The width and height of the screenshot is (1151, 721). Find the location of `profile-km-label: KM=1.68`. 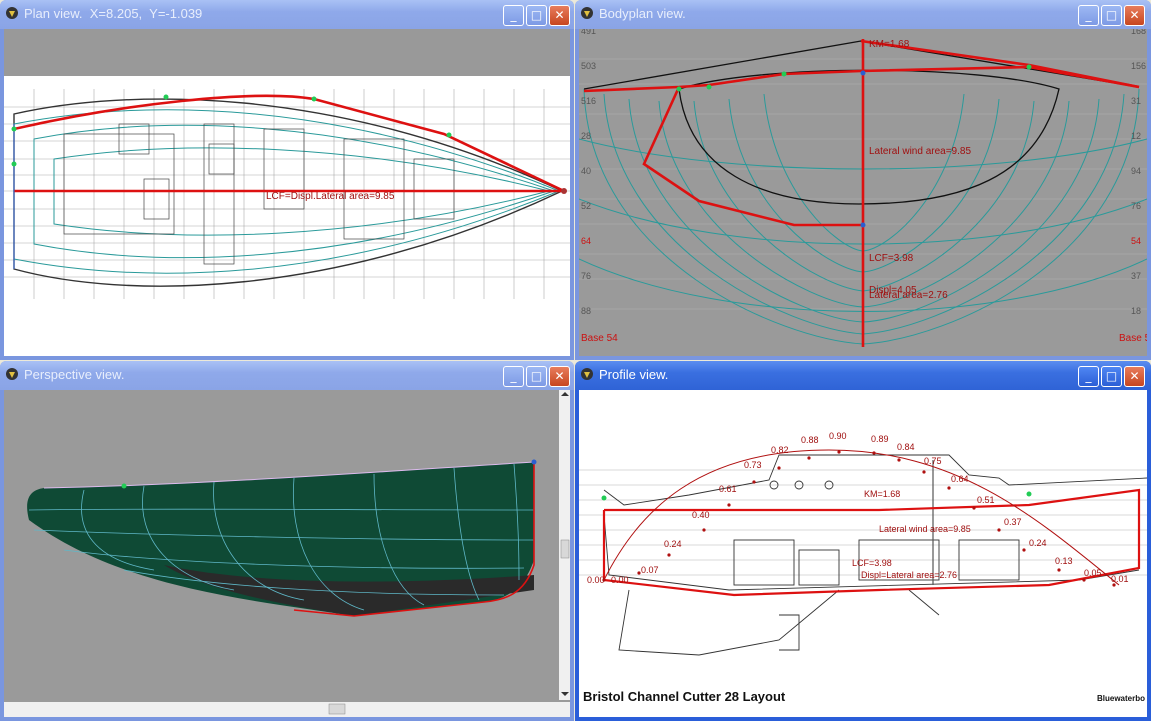

profile-km-label: KM=1.68 is located at coordinates (882, 494).